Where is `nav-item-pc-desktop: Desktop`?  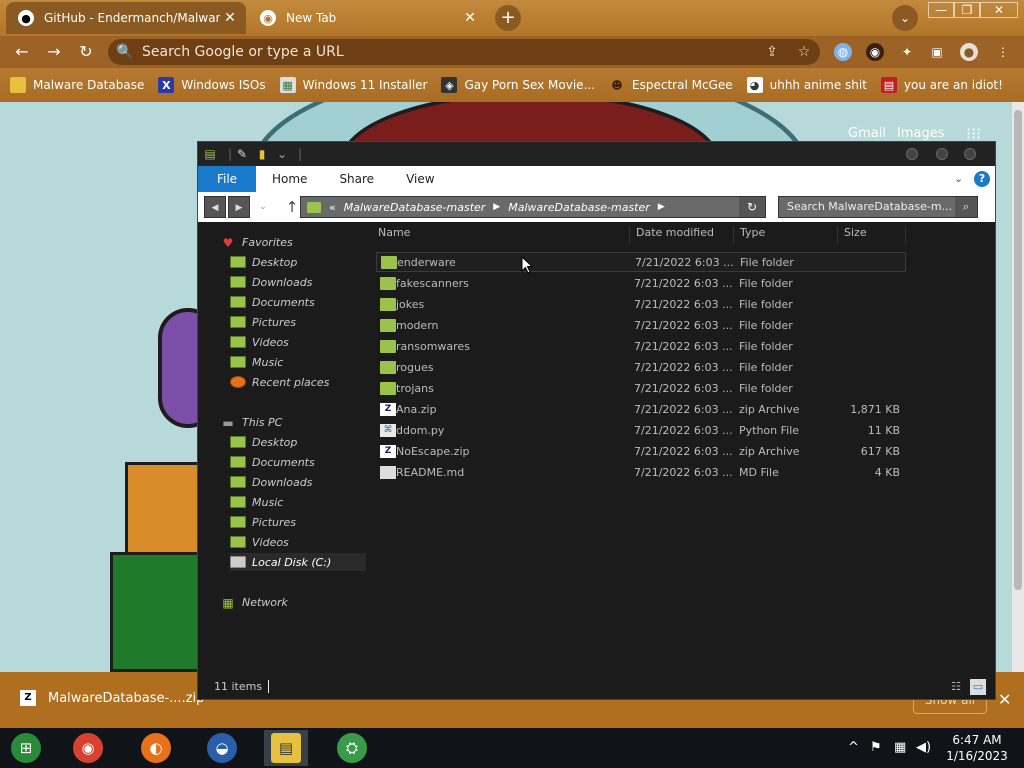 nav-item-pc-desktop: Desktop is located at coordinates (298, 442).